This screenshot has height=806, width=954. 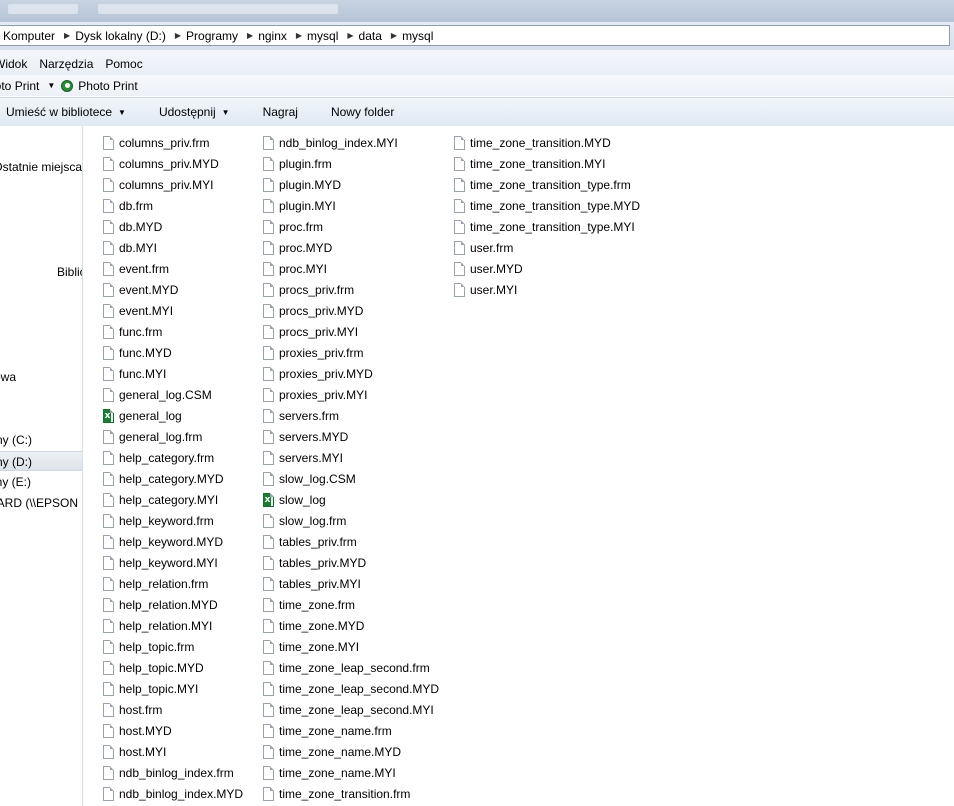 What do you see at coordinates (351, 772) in the screenshot?
I see `file-item: time_zone_name.MYI` at bounding box center [351, 772].